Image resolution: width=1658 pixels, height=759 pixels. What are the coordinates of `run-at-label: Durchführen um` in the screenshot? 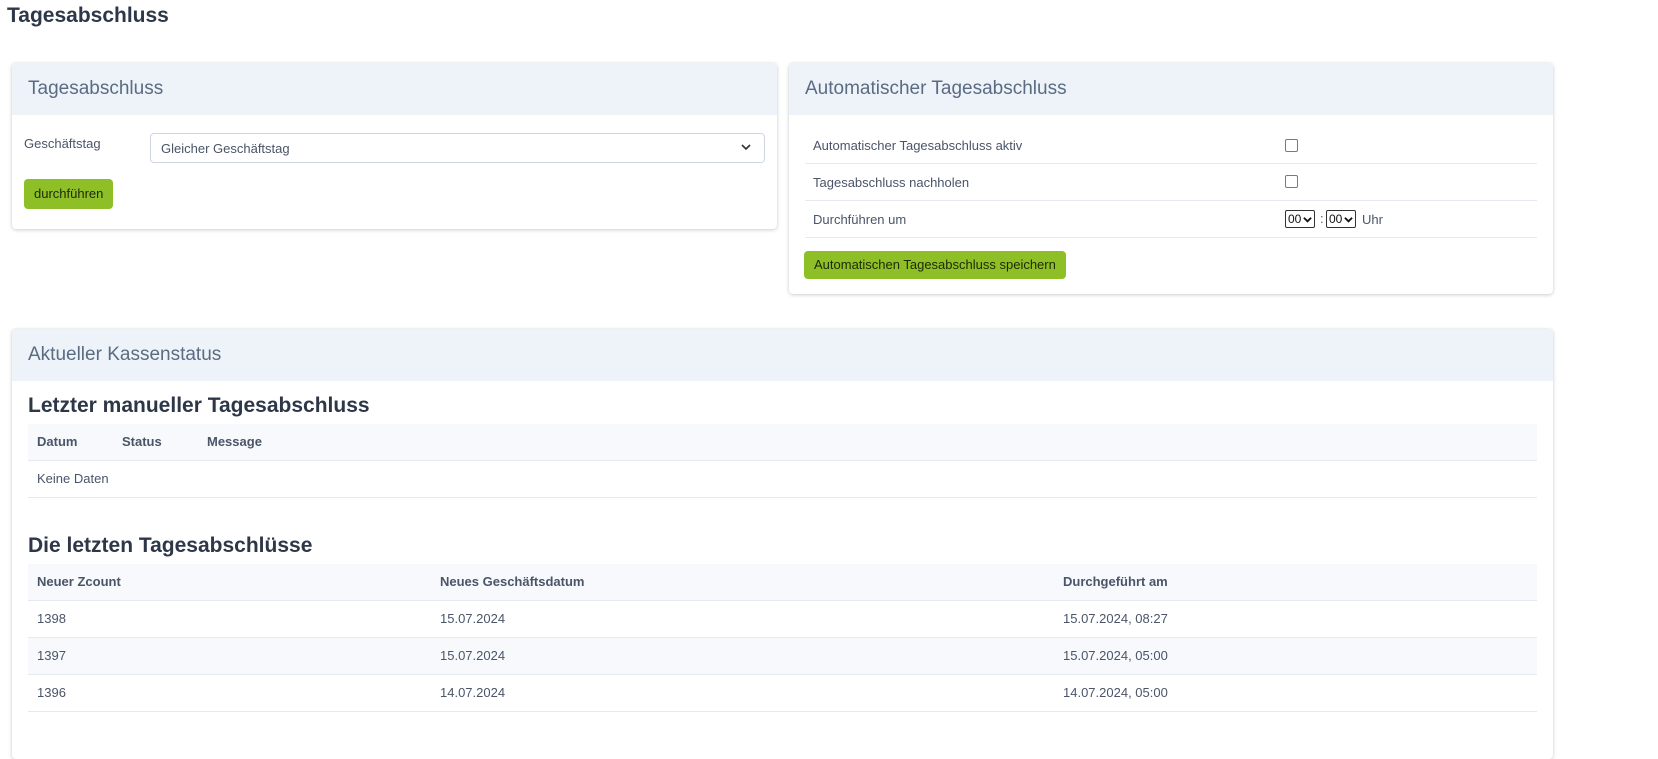 It's located at (860, 219).